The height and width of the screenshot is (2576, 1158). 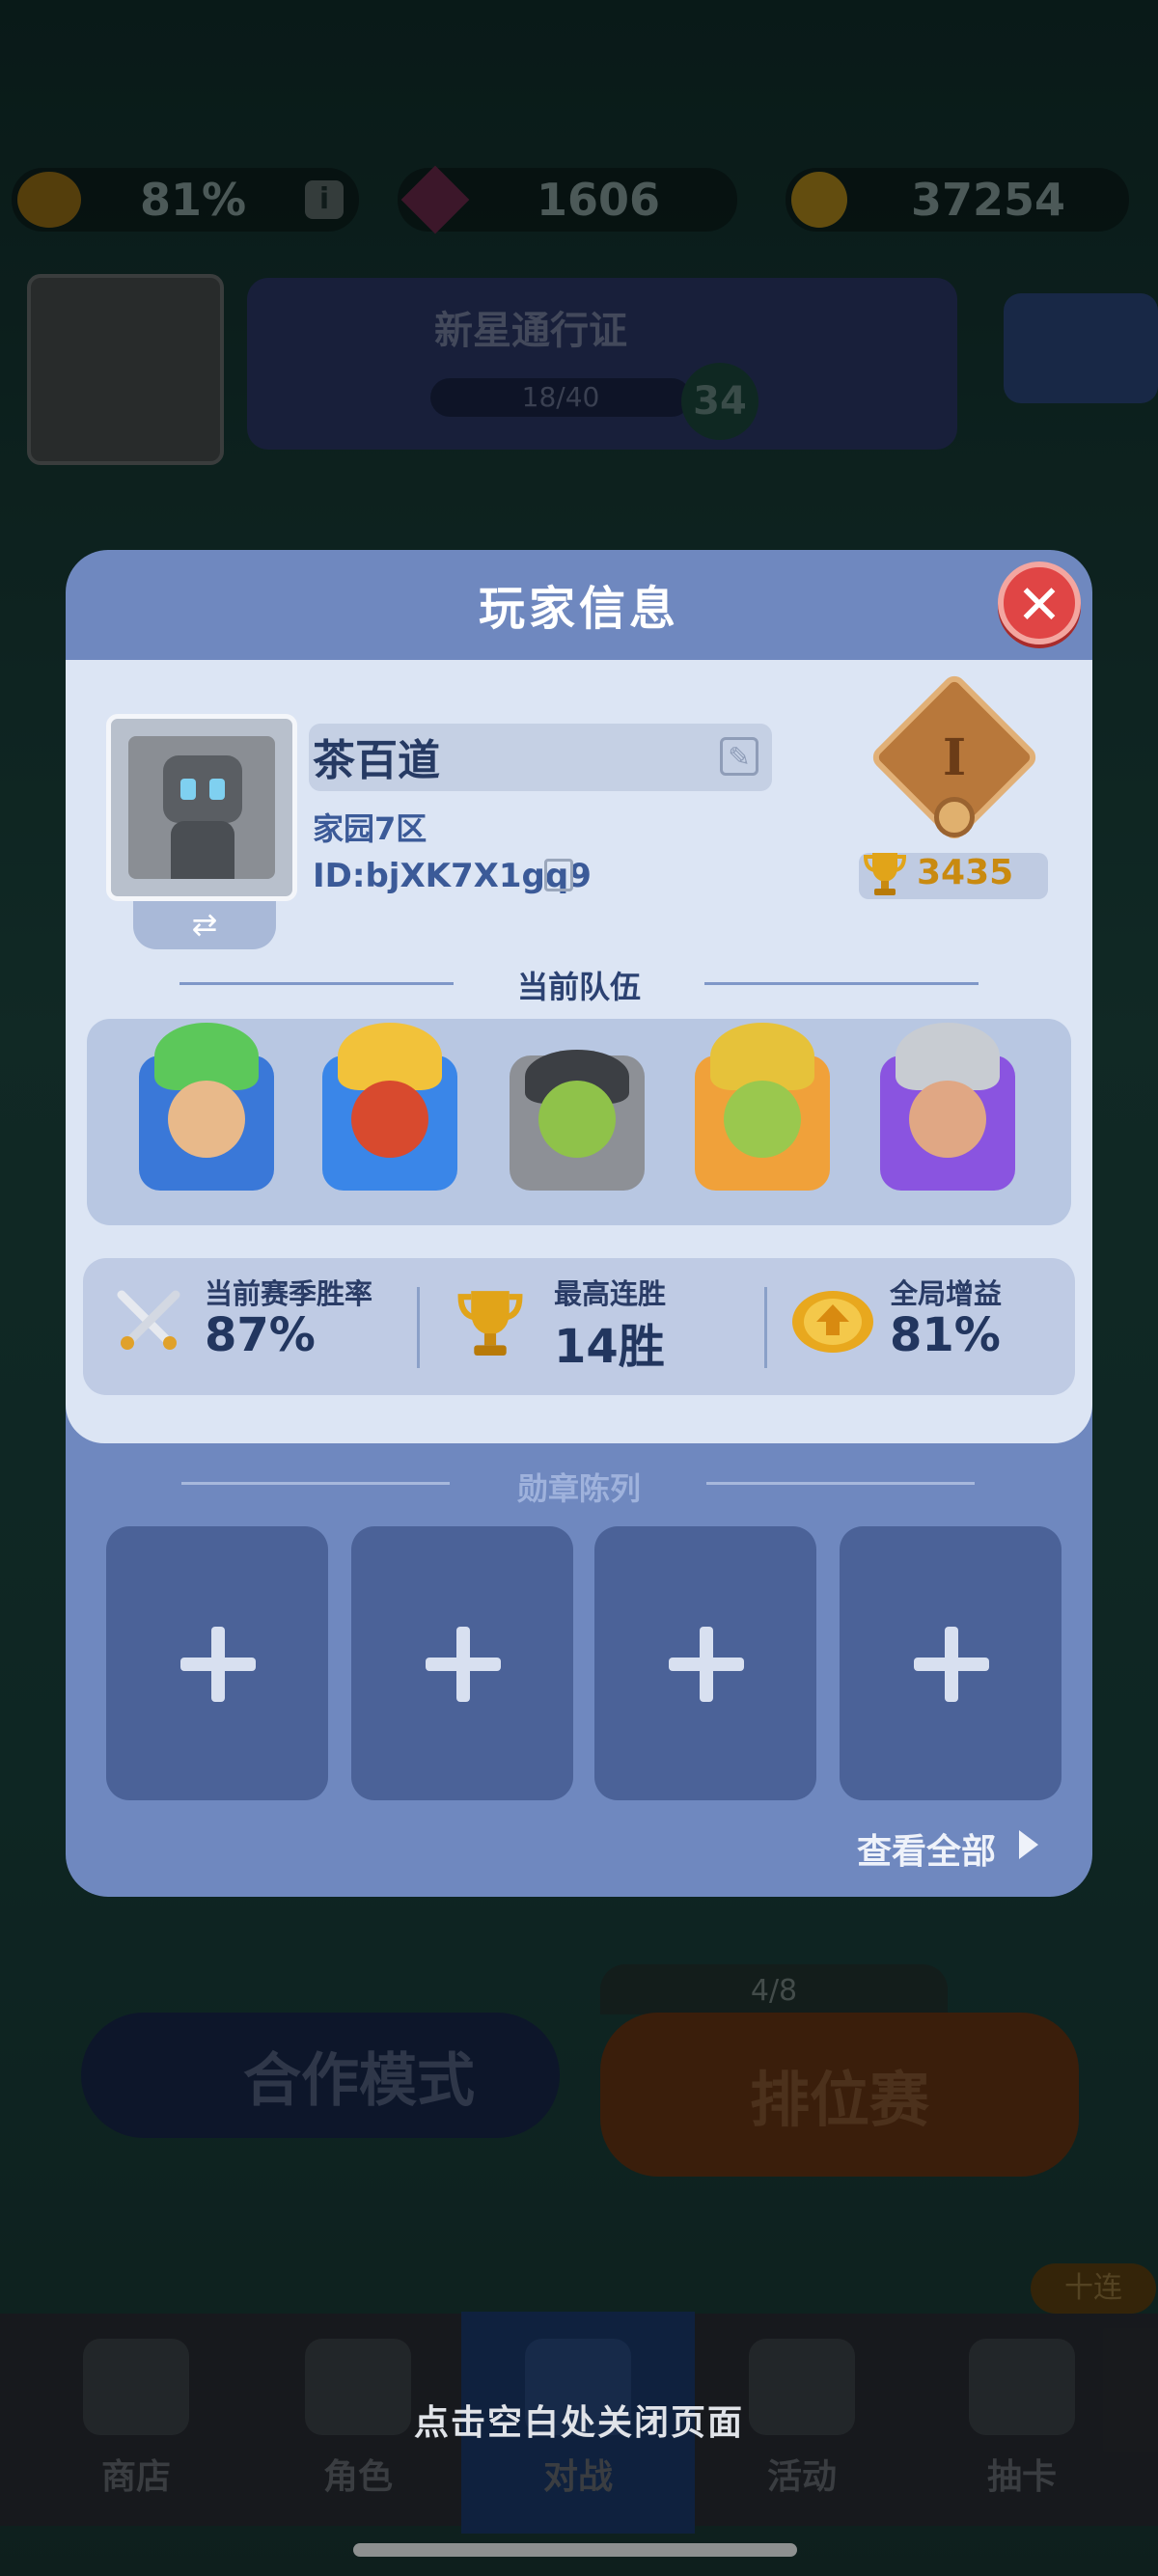 What do you see at coordinates (965, 873) in the screenshot?
I see `trophy-count: 3435` at bounding box center [965, 873].